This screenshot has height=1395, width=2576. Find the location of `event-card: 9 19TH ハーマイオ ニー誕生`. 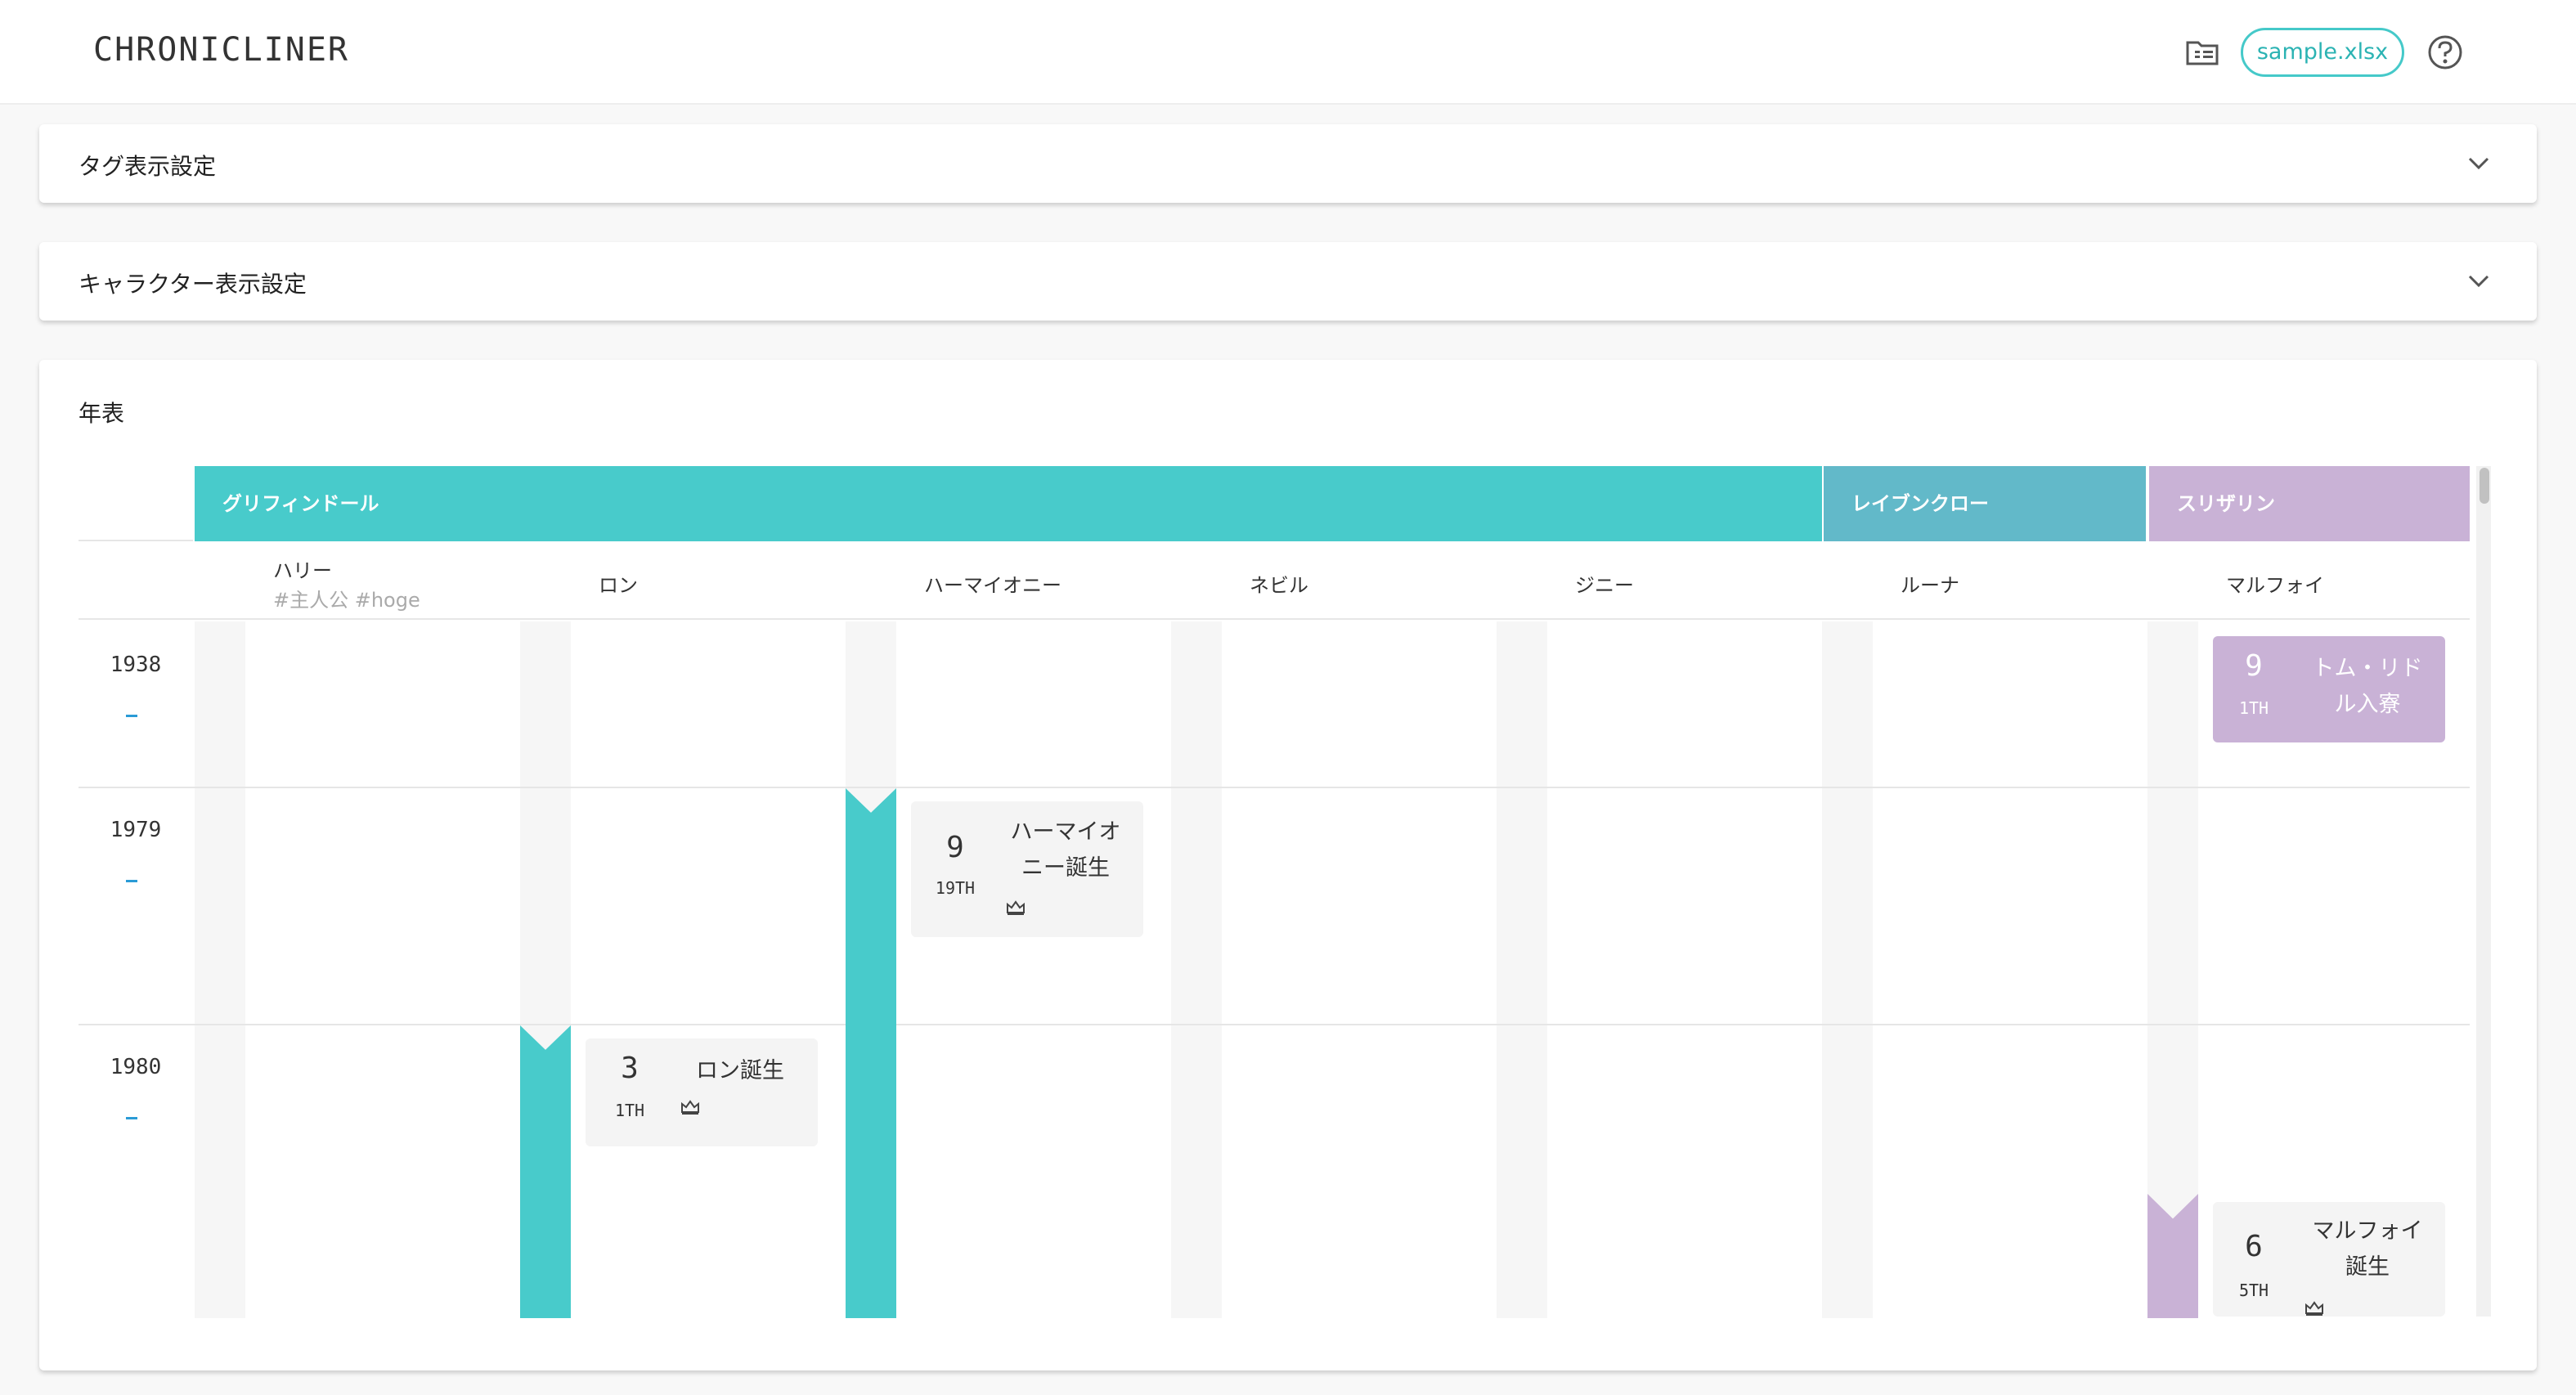

event-card: 9 19TH ハーマイオ ニー誕生 is located at coordinates (1027, 869).